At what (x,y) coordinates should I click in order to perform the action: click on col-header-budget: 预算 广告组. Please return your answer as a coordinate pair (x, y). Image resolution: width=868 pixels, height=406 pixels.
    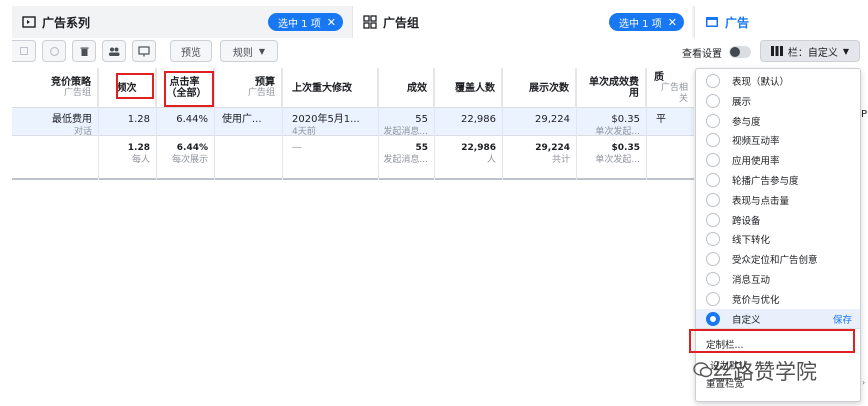
    Looking at the image, I should click on (248, 88).